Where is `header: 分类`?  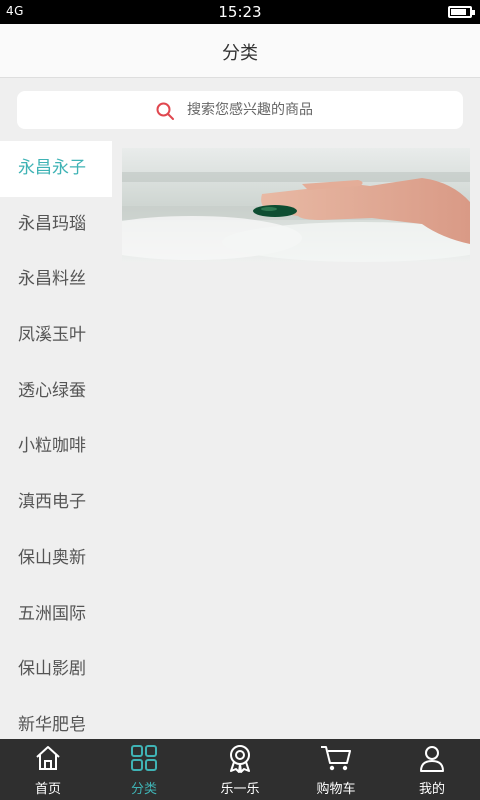 header: 分类 is located at coordinates (240, 51).